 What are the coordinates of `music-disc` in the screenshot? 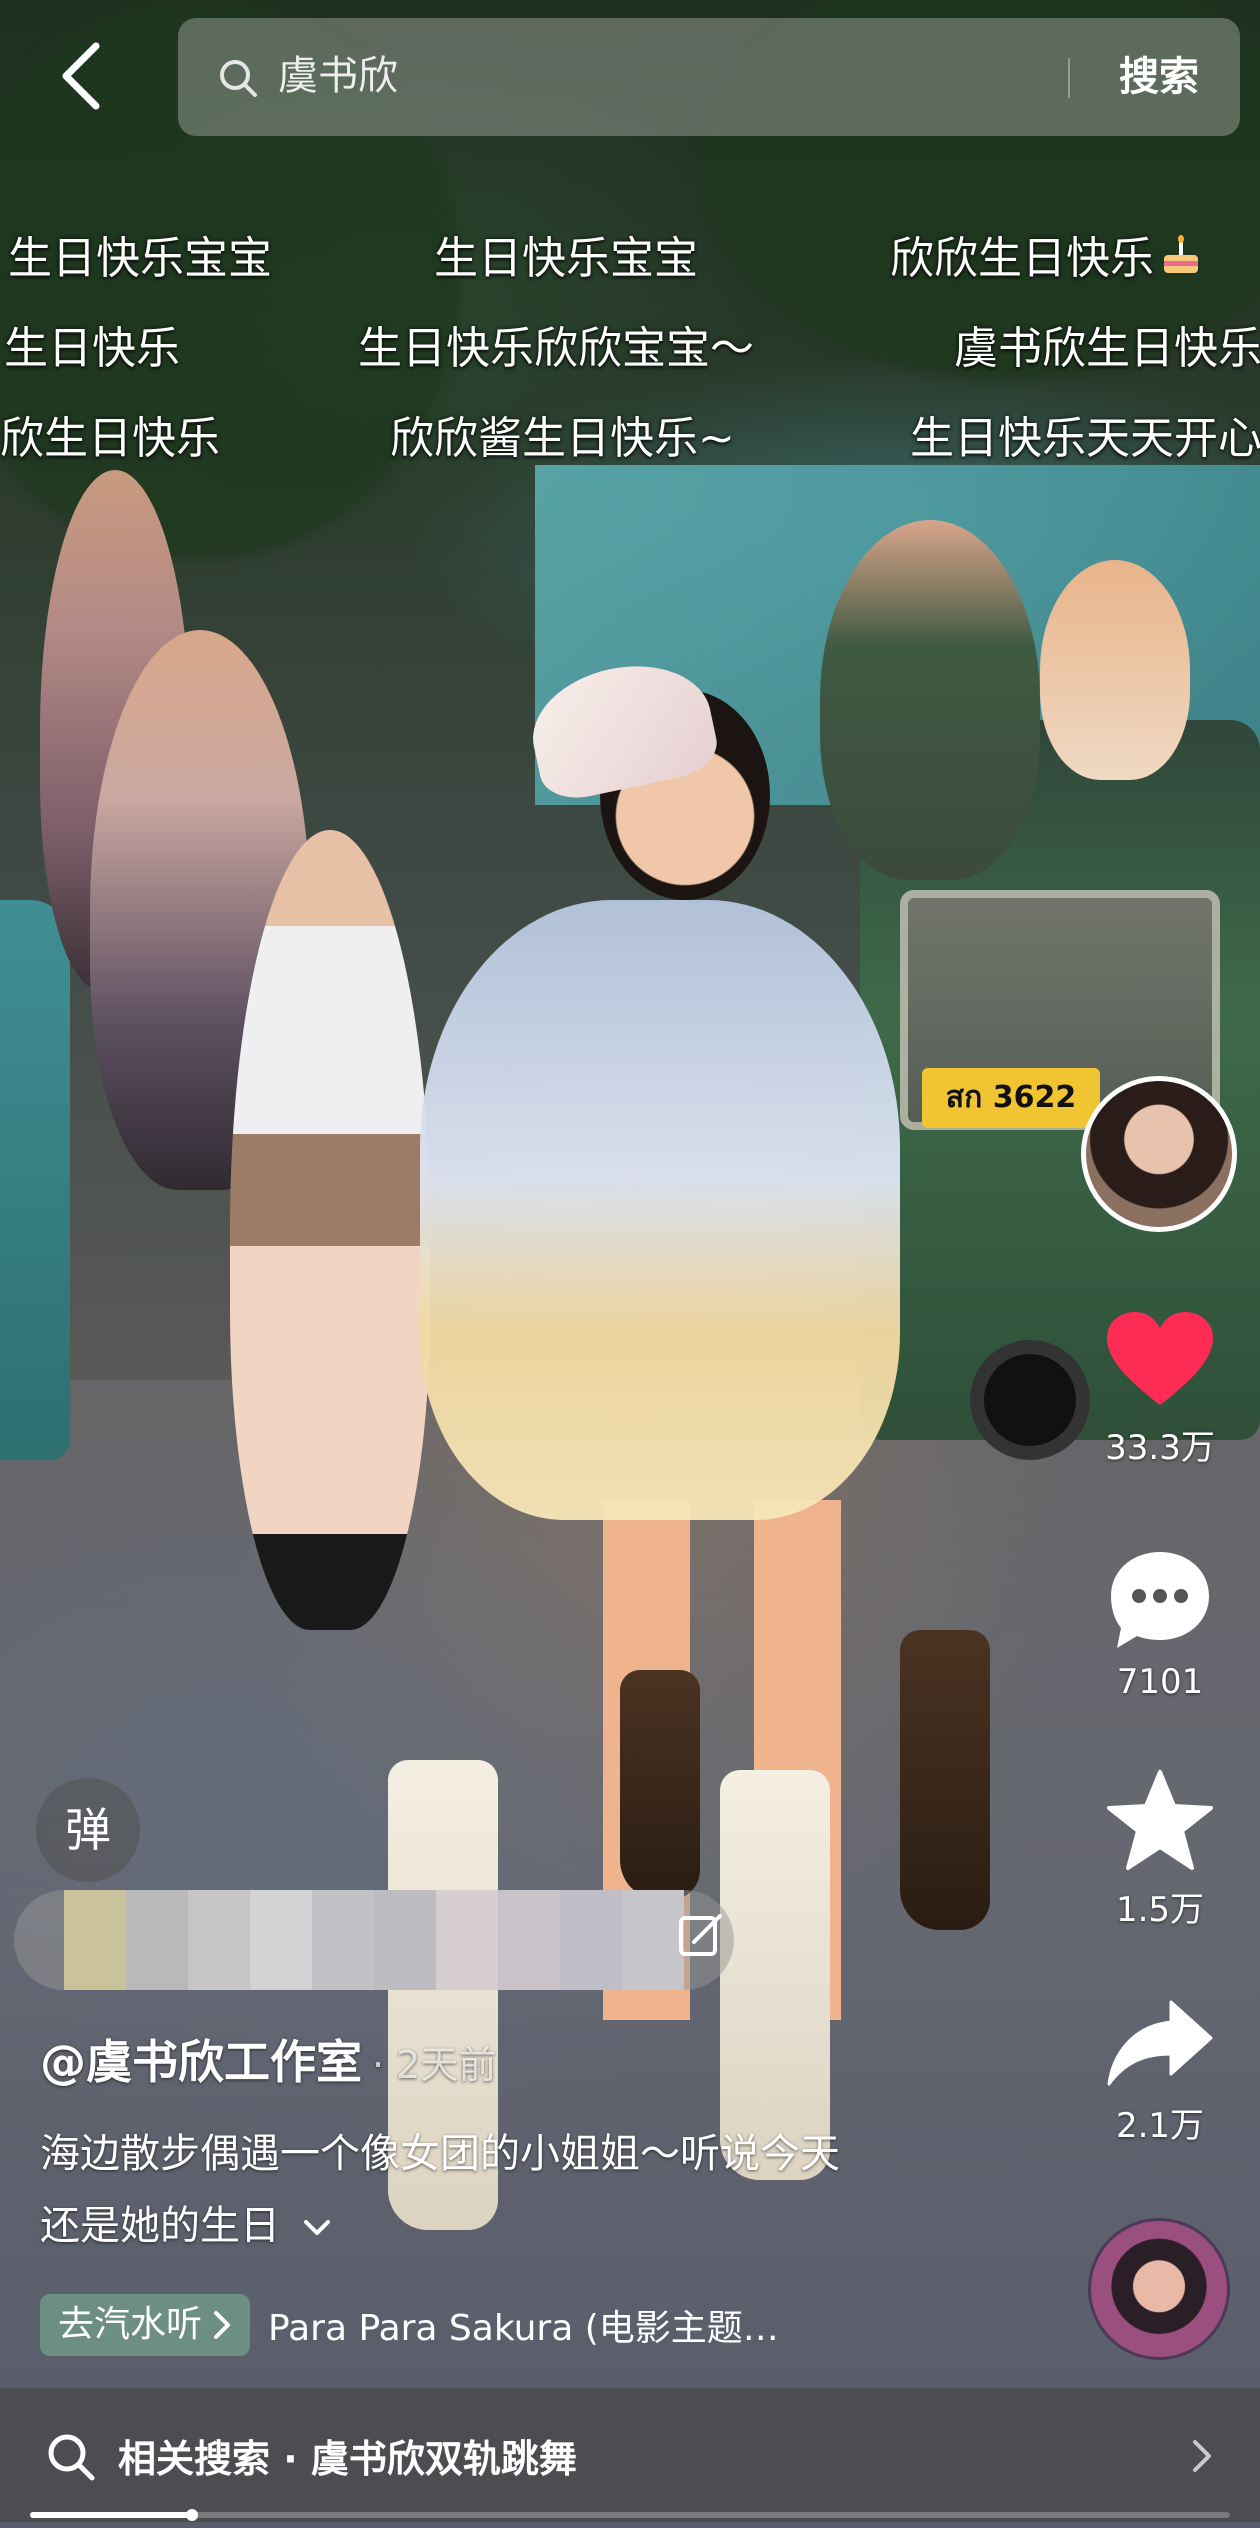 It's located at (1159, 2289).